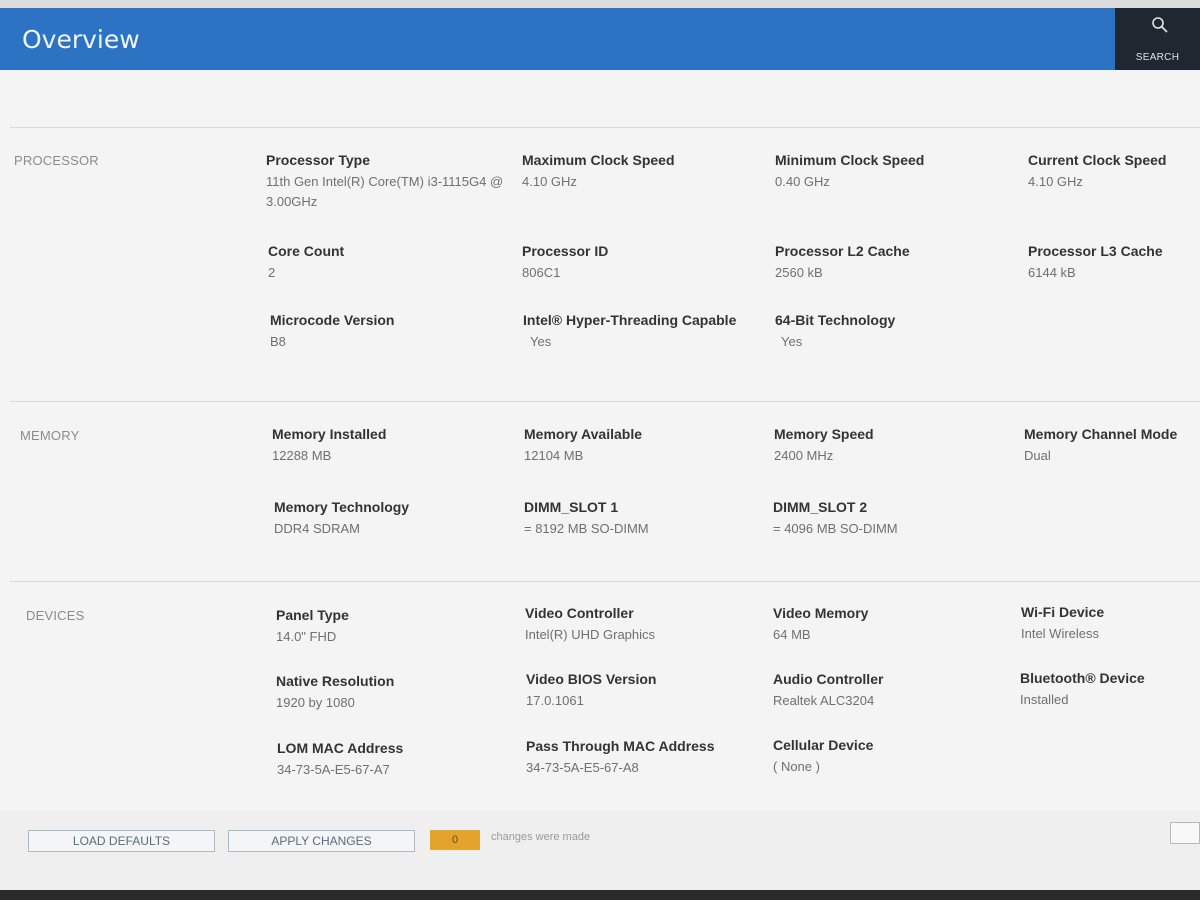  I want to click on field-value: 2, so click(272, 272).